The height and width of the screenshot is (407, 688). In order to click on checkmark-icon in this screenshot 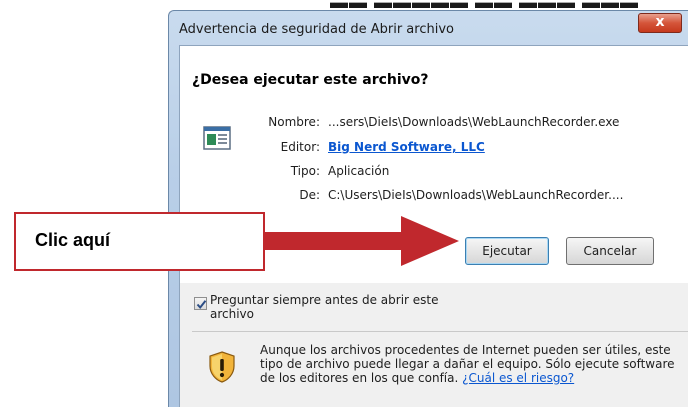, I will do `click(201, 305)`.